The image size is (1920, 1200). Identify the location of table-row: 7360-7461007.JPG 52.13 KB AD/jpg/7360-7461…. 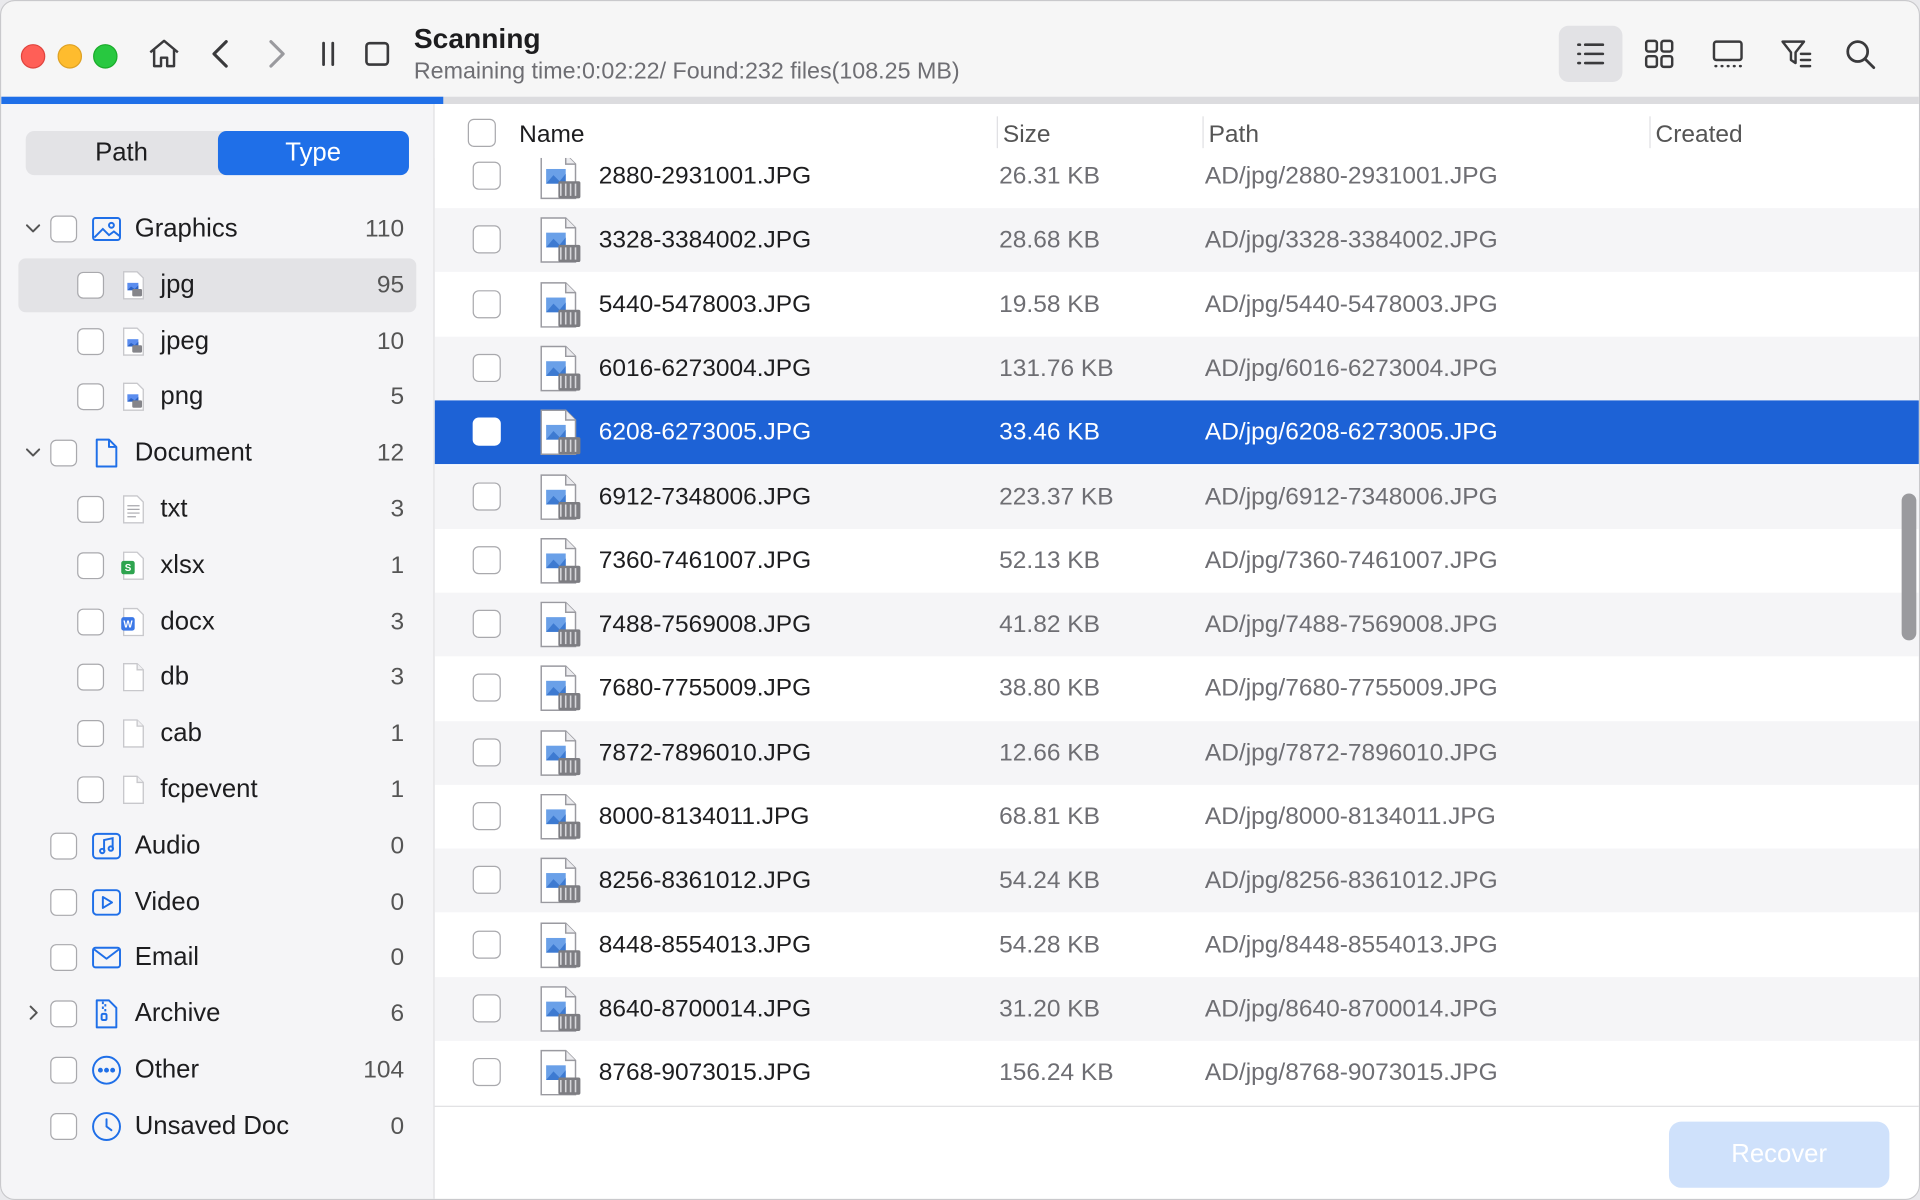
(1177, 561).